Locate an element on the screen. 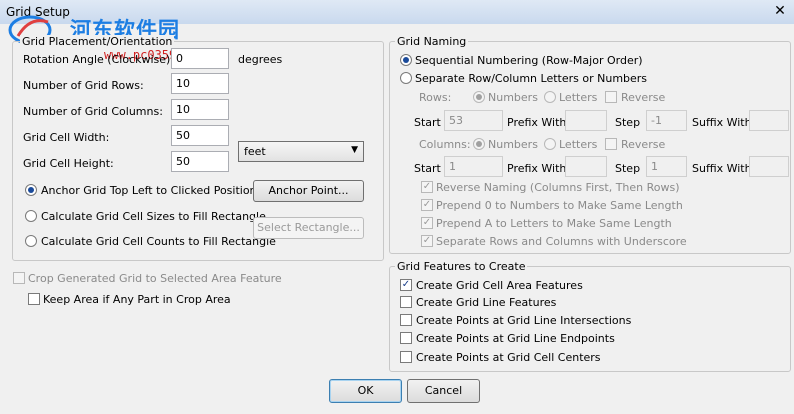  rows-letters-label: Letters is located at coordinates (578, 97).